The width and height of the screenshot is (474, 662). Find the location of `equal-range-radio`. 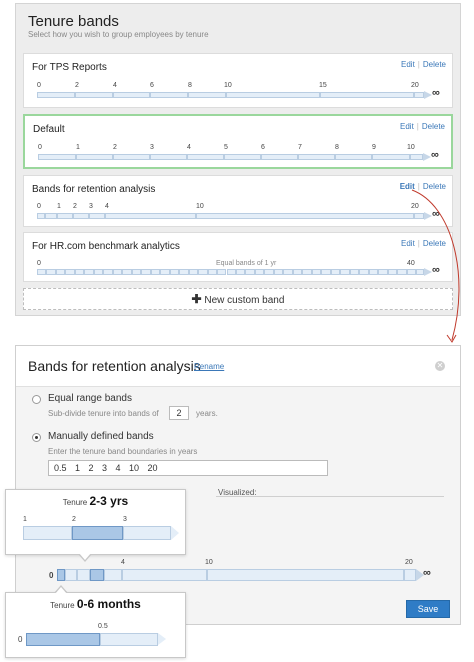

equal-range-radio is located at coordinates (36, 399).